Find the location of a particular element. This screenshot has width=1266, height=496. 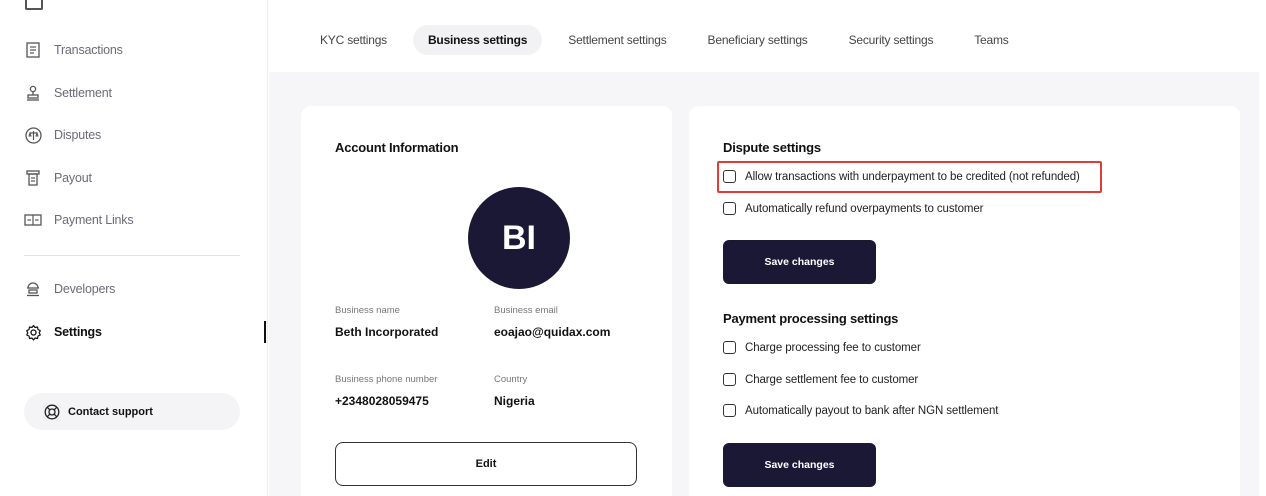

lifebuoy-icon is located at coordinates (52, 412).